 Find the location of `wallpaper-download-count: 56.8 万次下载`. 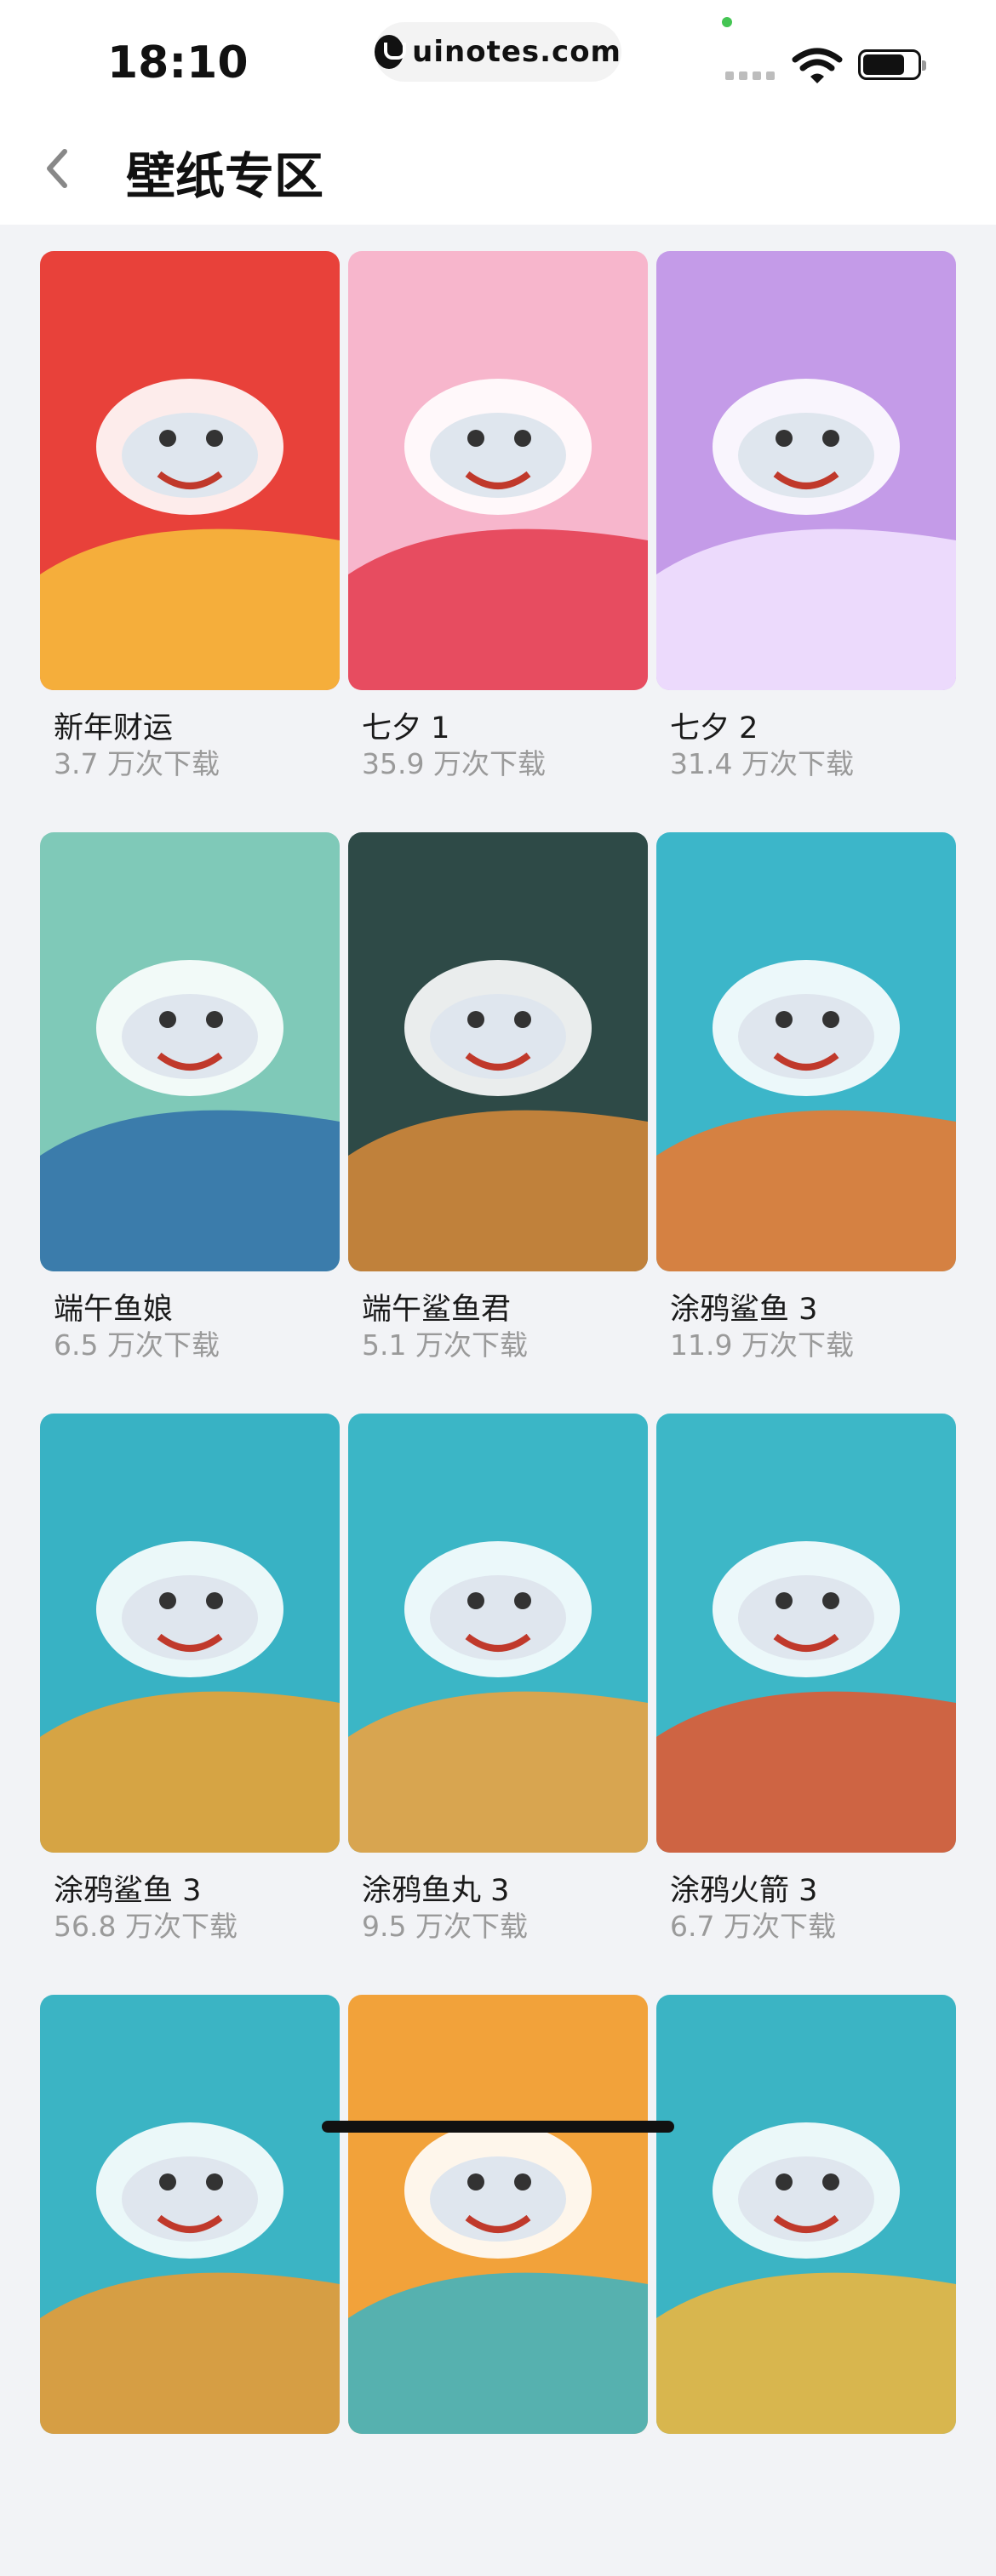

wallpaper-download-count: 56.8 万次下载 is located at coordinates (146, 1926).